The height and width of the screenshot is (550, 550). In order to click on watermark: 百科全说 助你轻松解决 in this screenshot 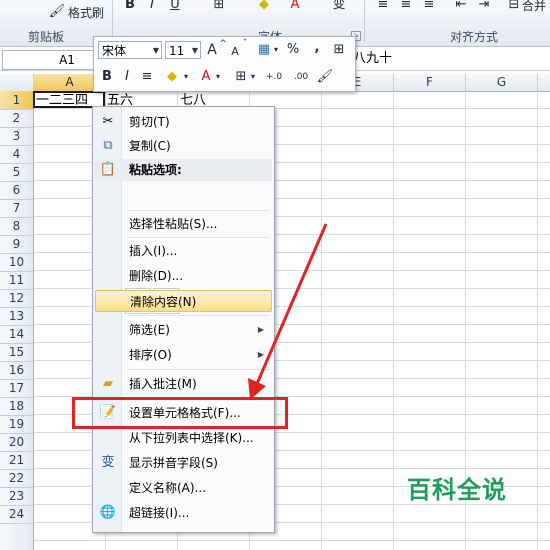, I will do `click(457, 496)`.